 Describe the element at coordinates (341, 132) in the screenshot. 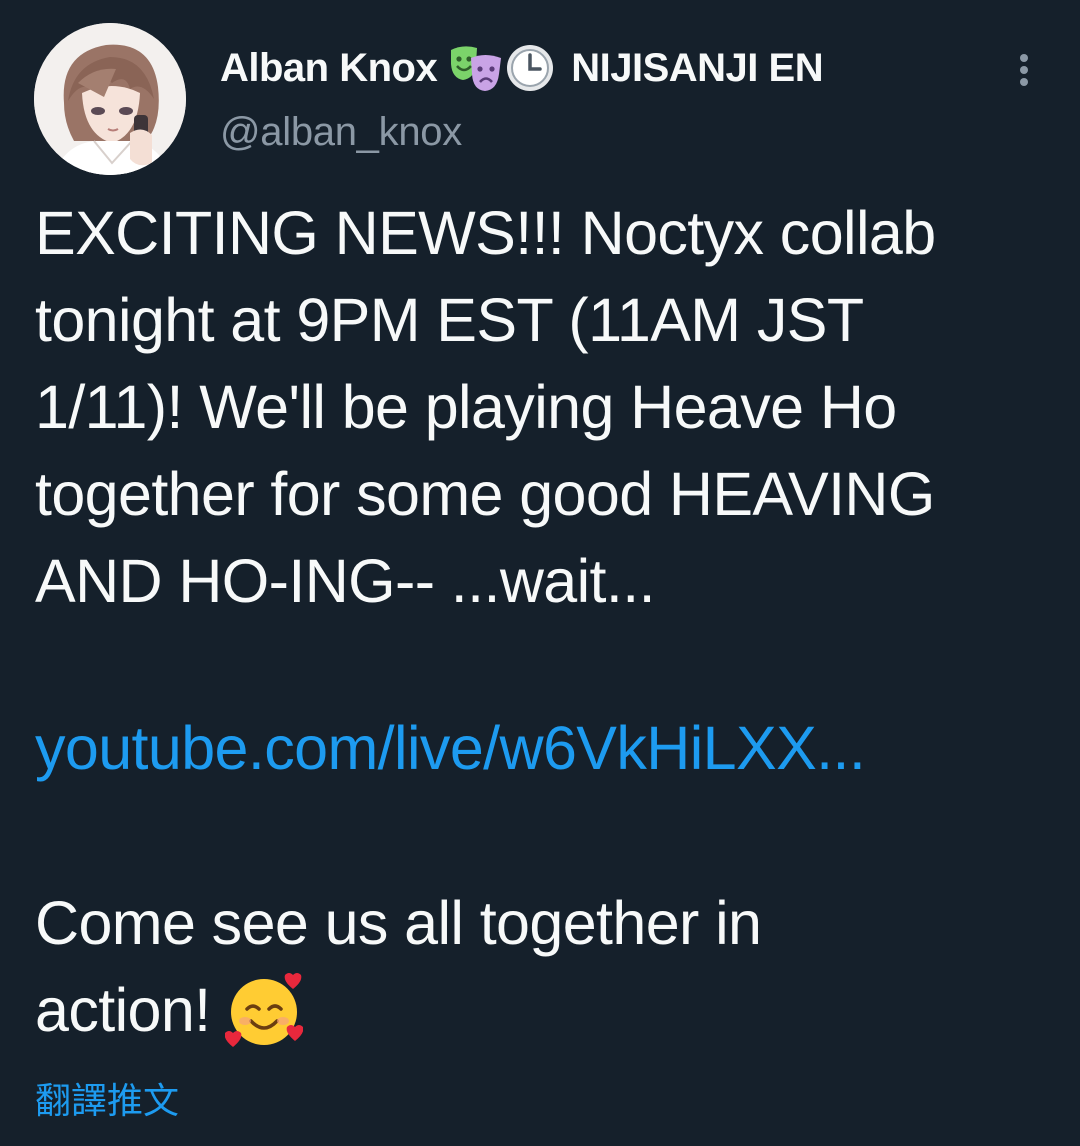

I see `user-handle: @alban_knox` at that location.